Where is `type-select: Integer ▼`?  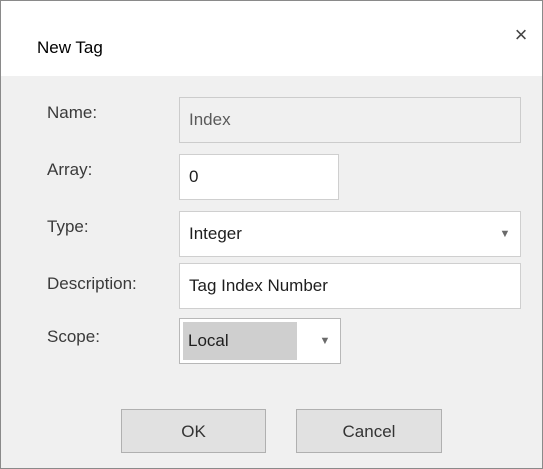 type-select: Integer ▼ is located at coordinates (350, 234).